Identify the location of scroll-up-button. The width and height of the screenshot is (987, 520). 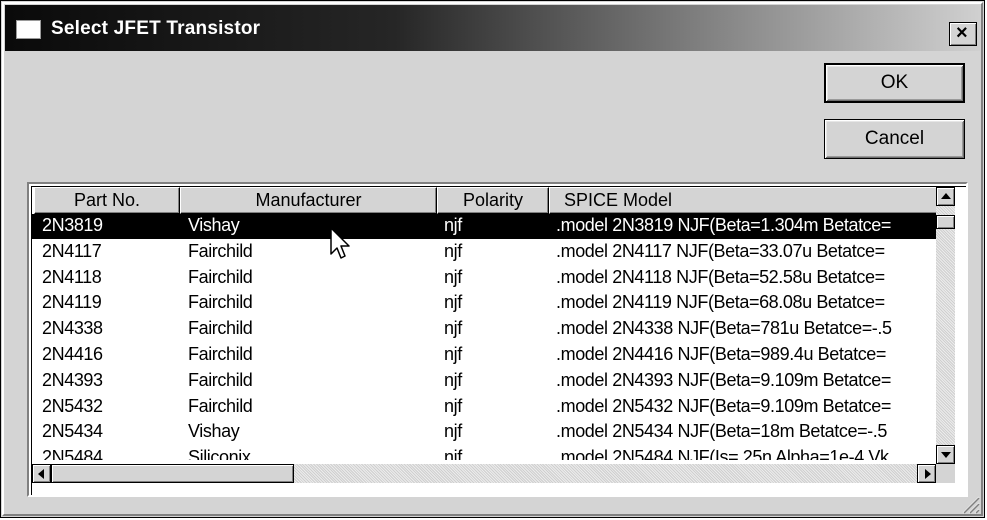
(945, 196).